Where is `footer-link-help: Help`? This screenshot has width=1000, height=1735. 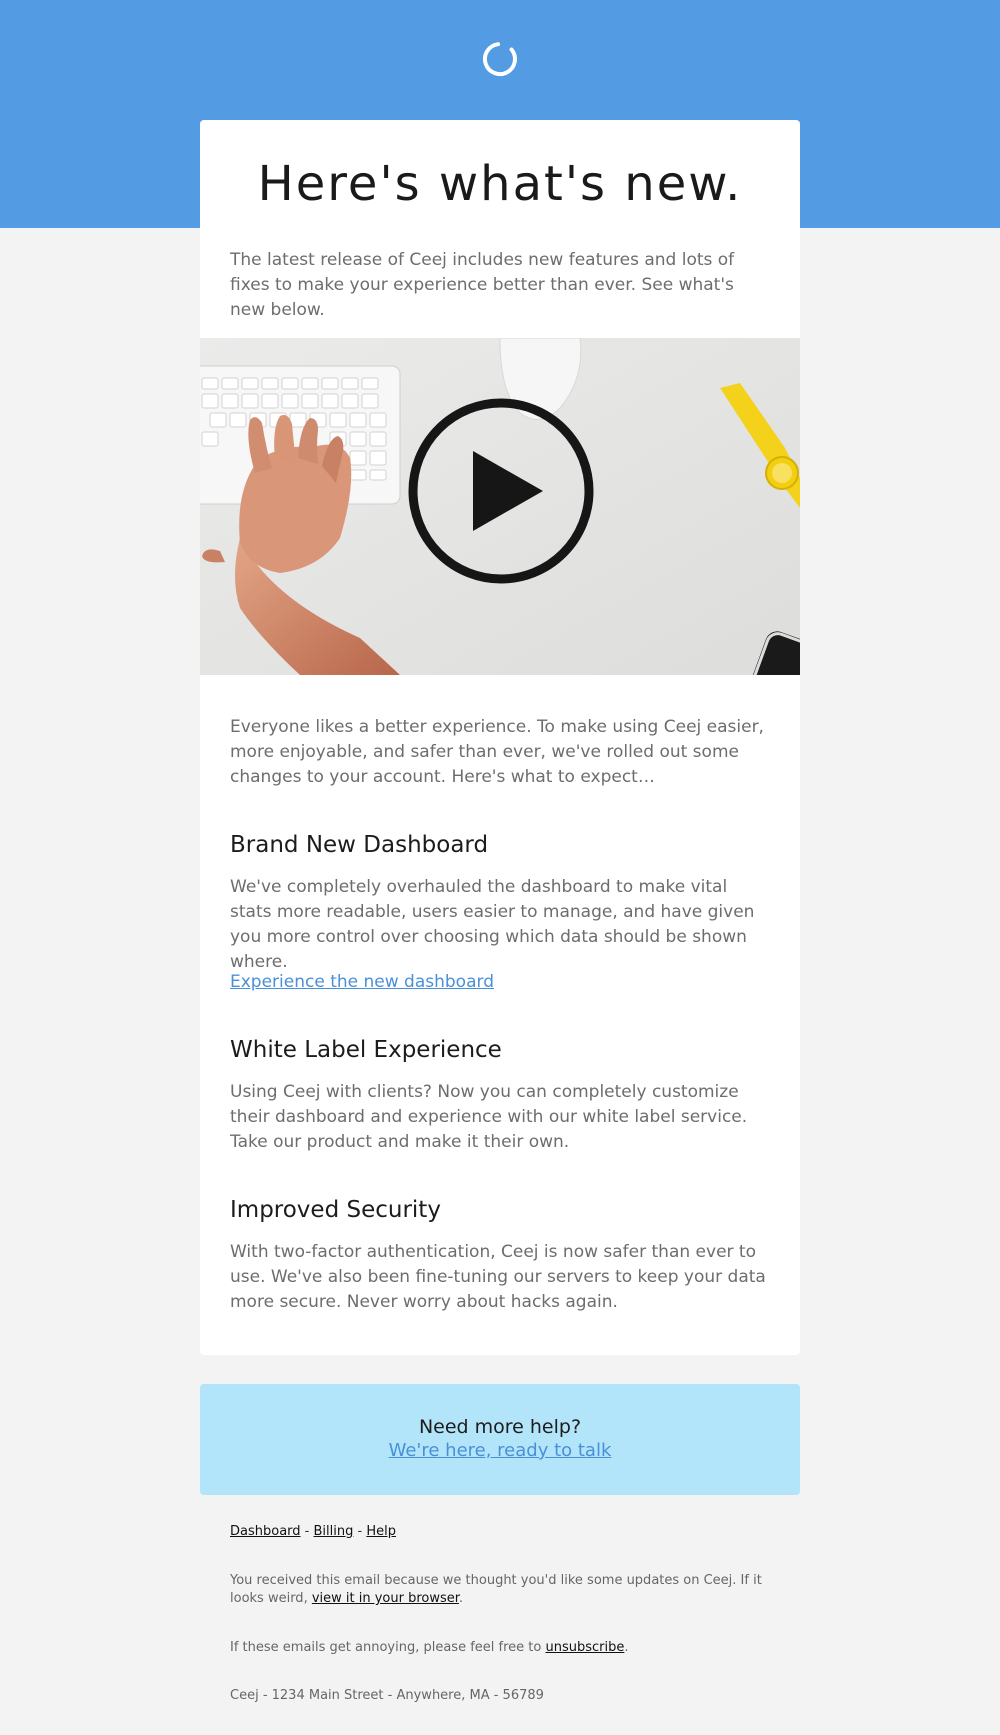 footer-link-help: Help is located at coordinates (381, 1531).